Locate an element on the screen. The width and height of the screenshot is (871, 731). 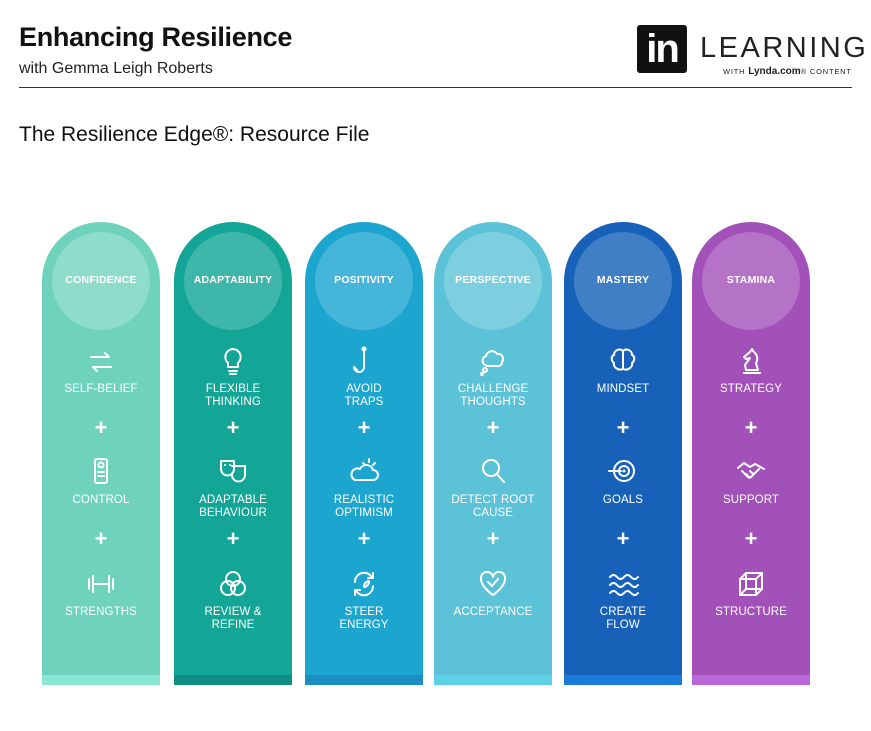
pillar-item-label: REALISTIC OPTIMISM is located at coordinates (364, 506).